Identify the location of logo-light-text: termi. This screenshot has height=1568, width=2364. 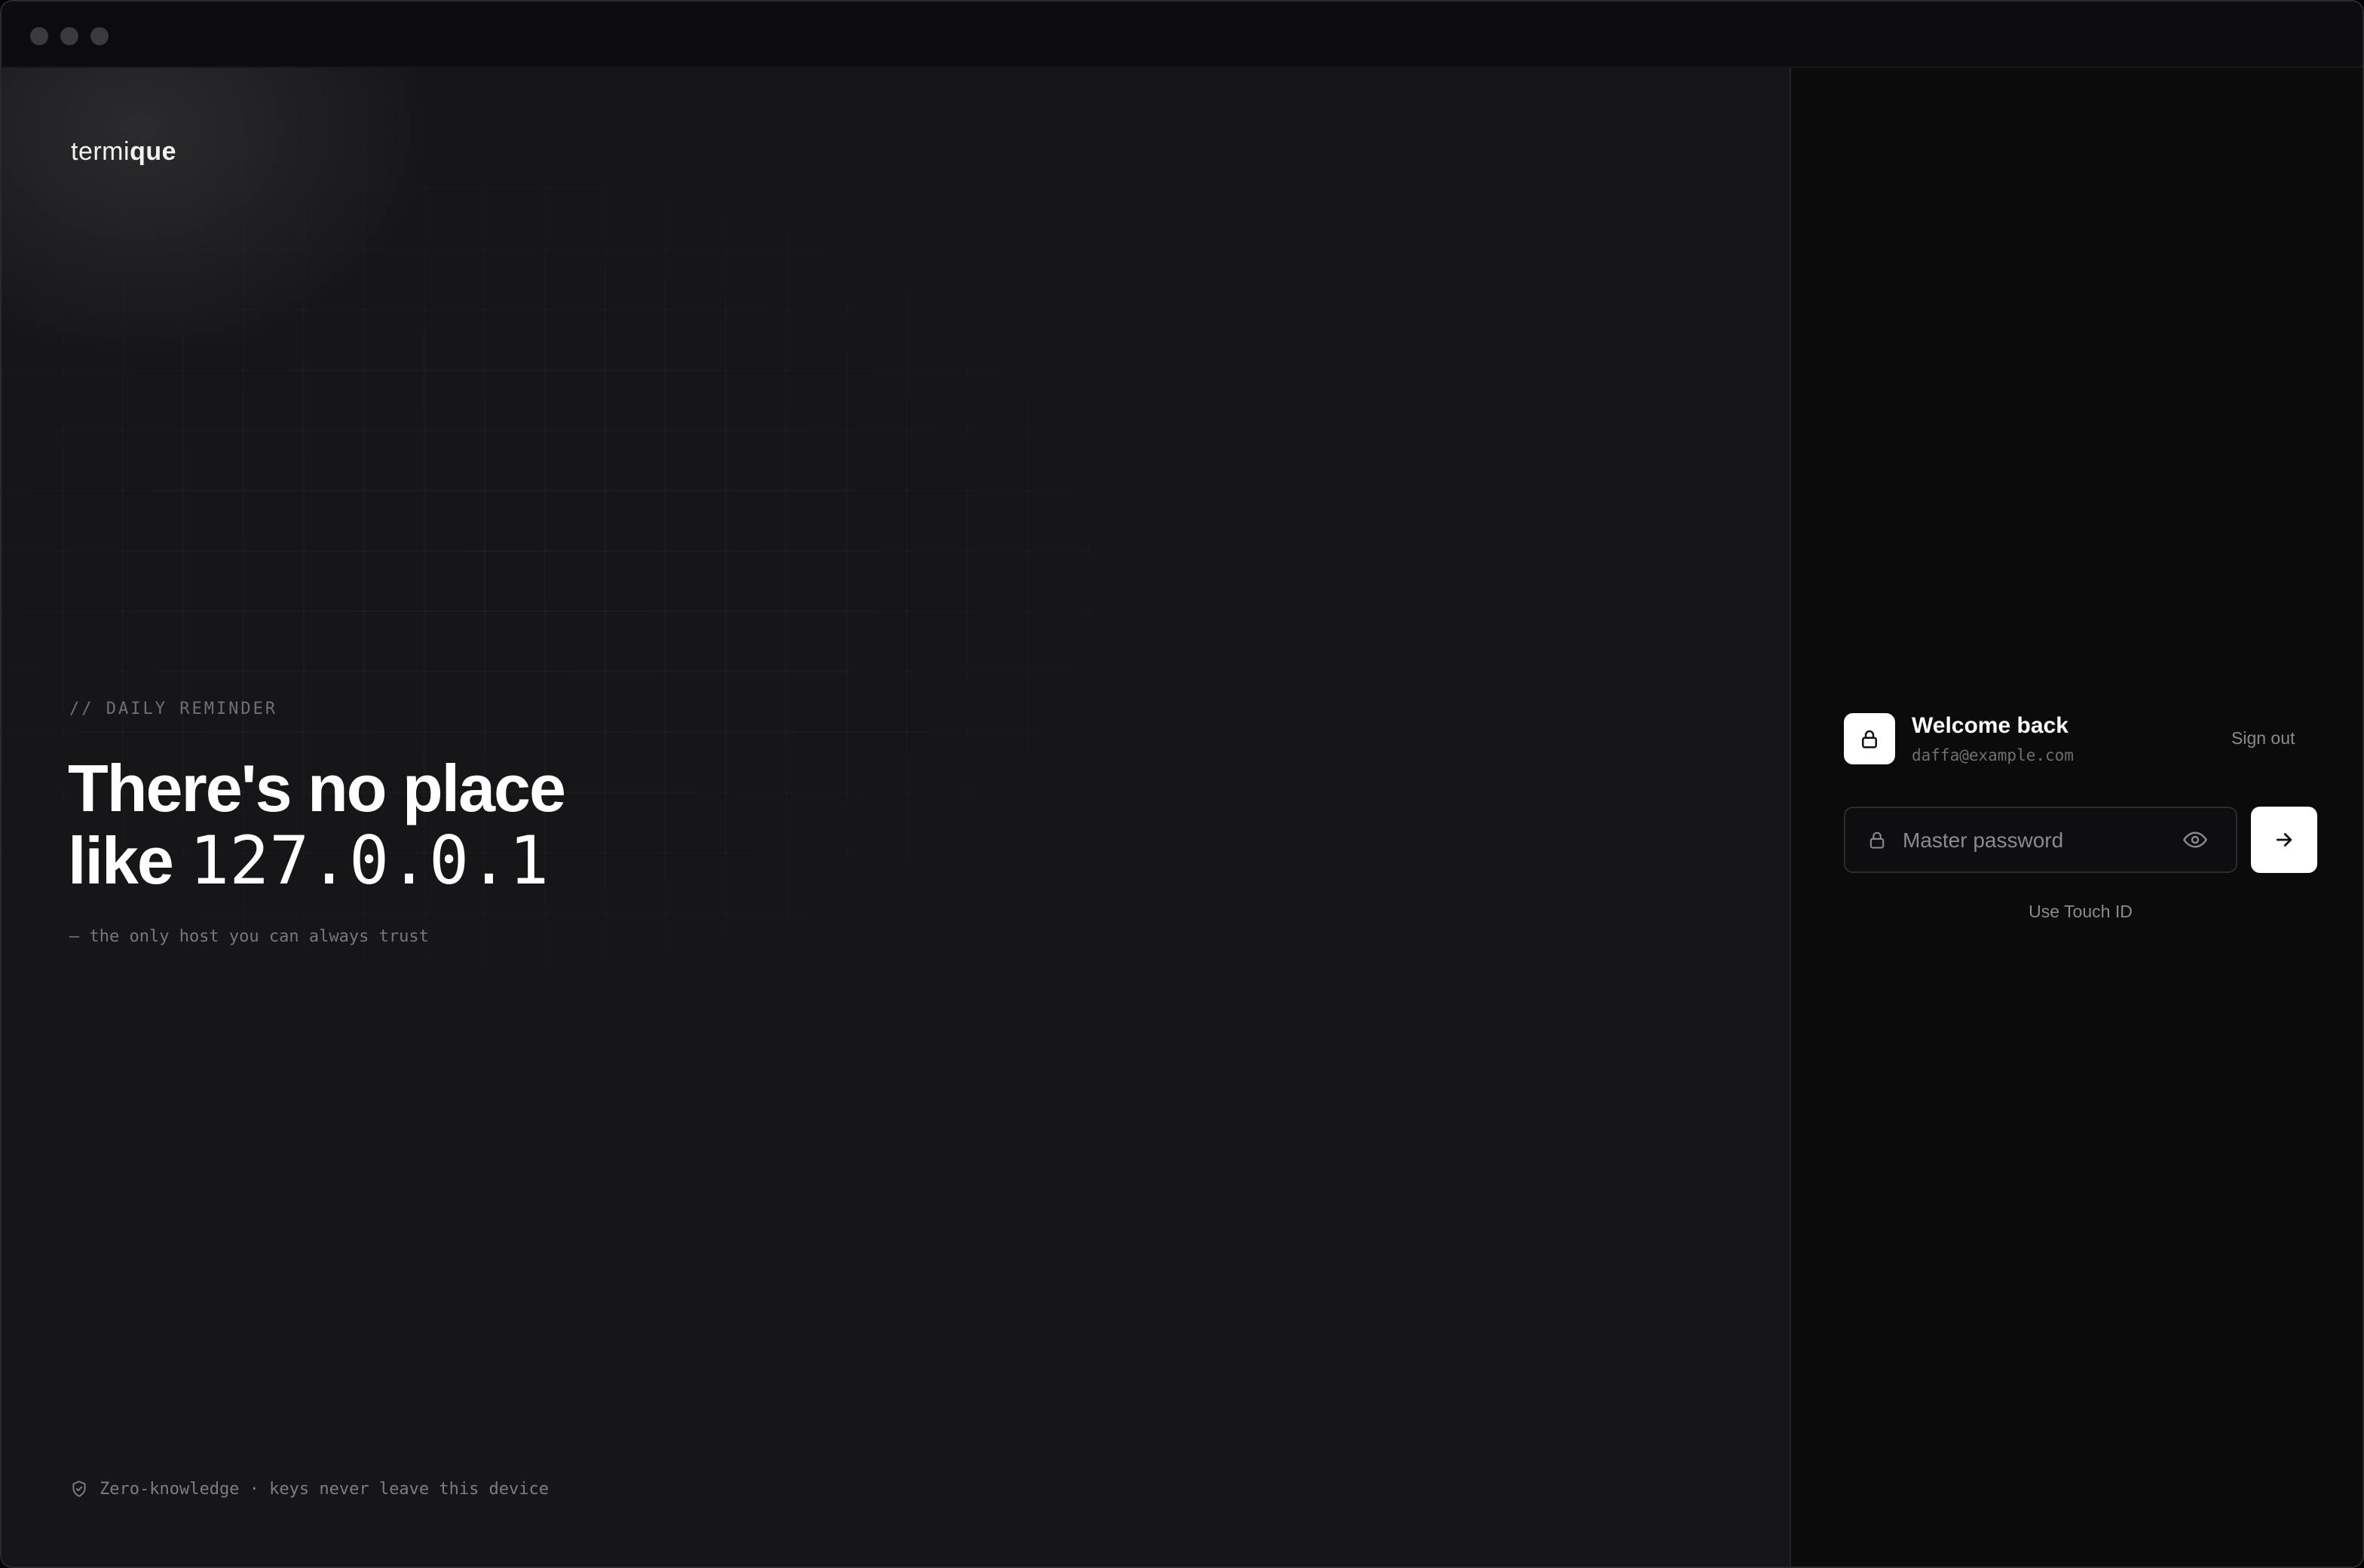
(101, 151).